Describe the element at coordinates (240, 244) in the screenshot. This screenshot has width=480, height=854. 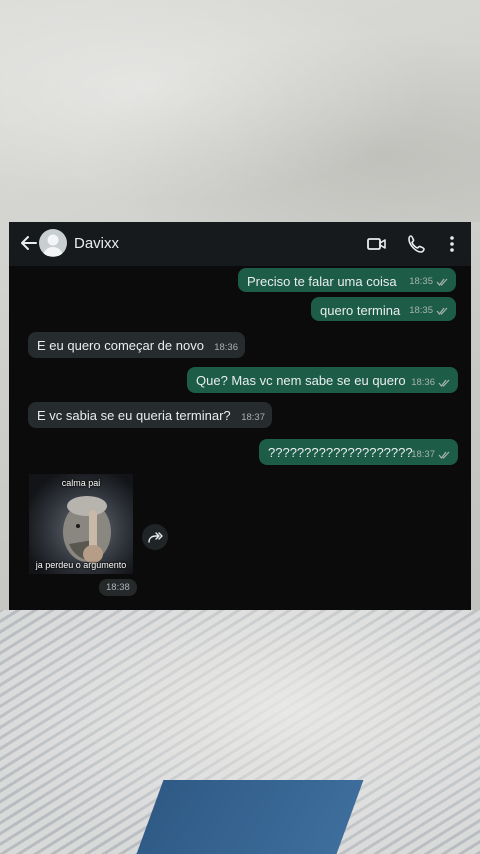
I see `chat-header: Davixx` at that location.